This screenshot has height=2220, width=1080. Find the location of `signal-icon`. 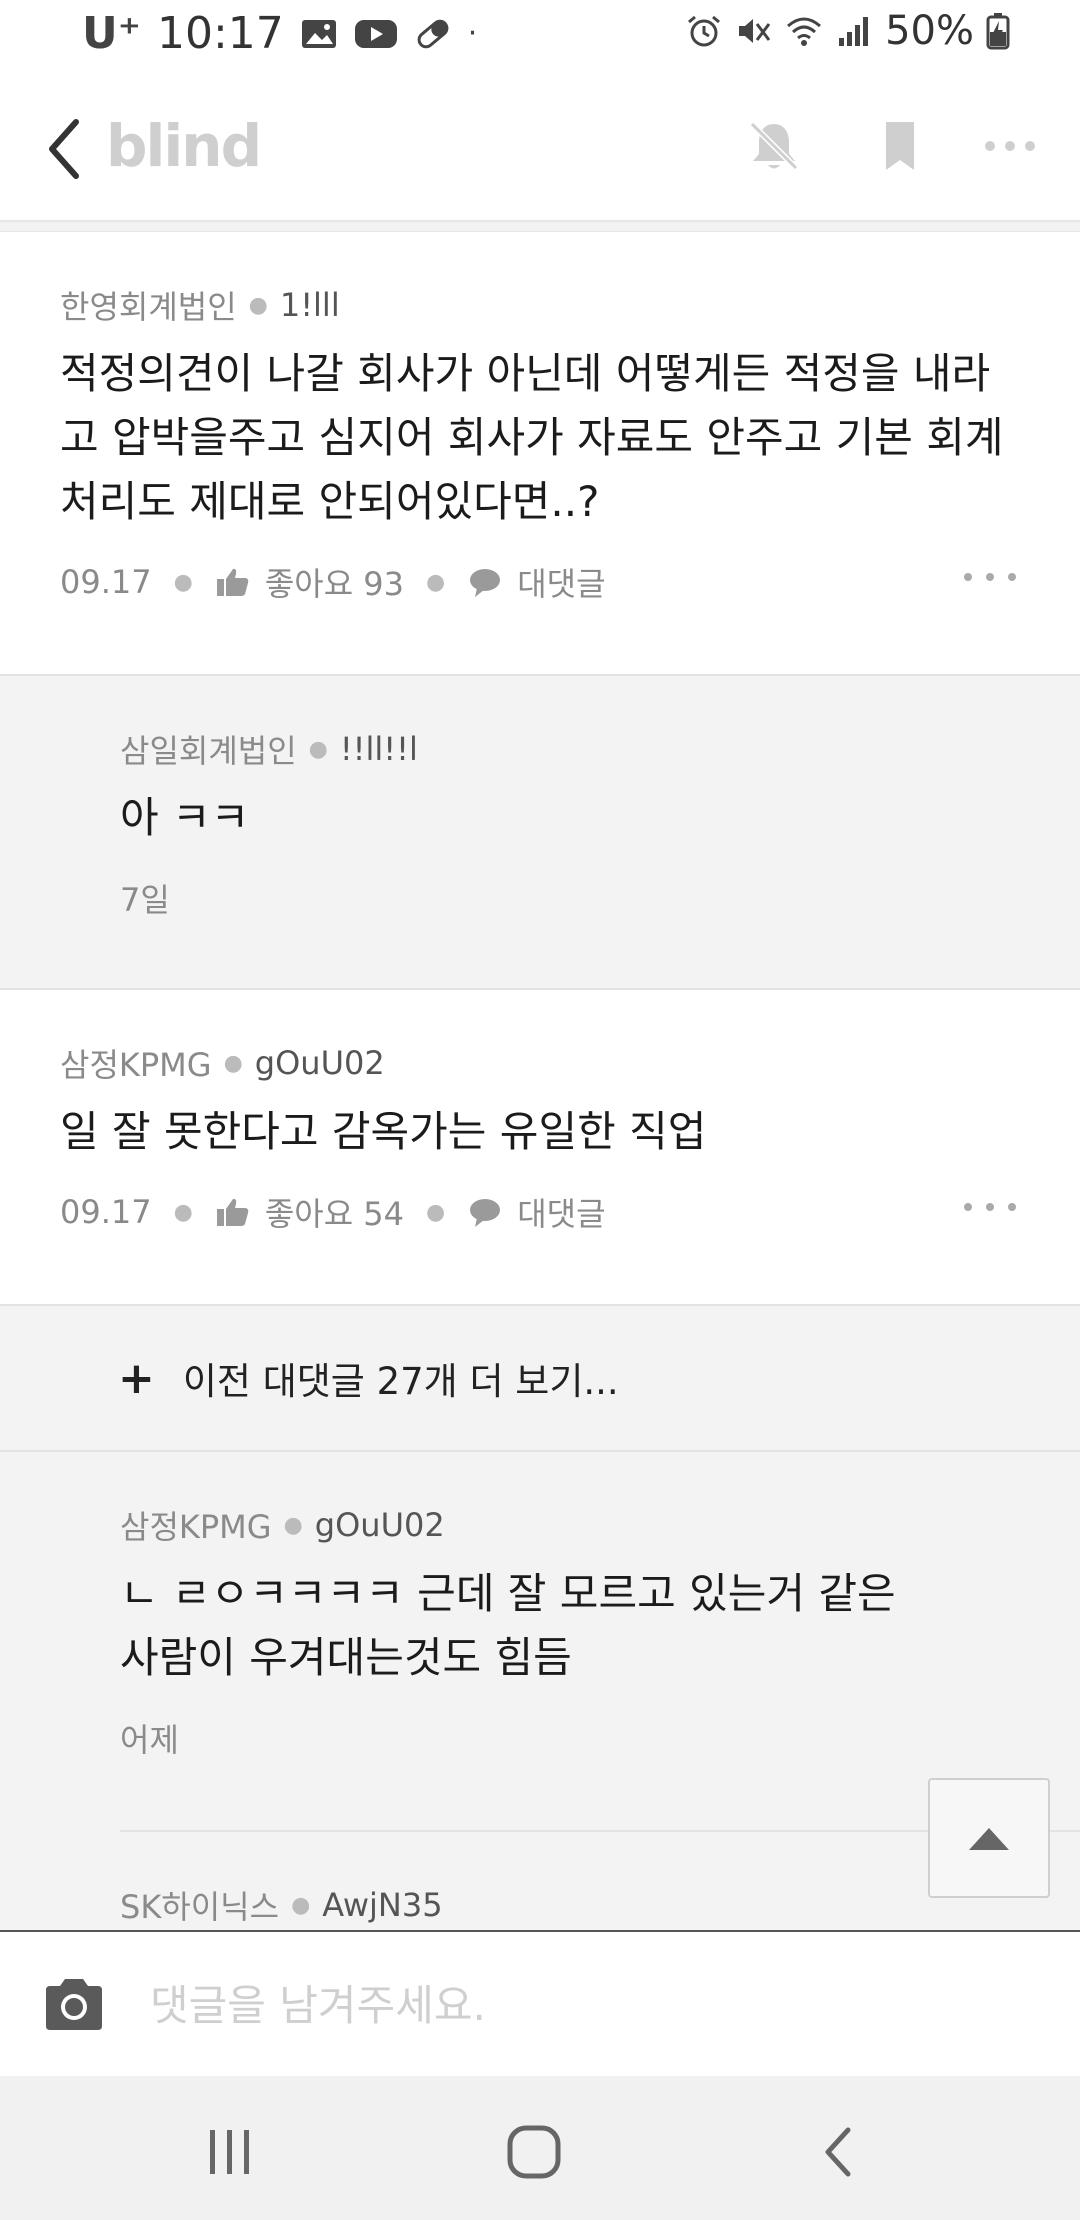

signal-icon is located at coordinates (854, 31).